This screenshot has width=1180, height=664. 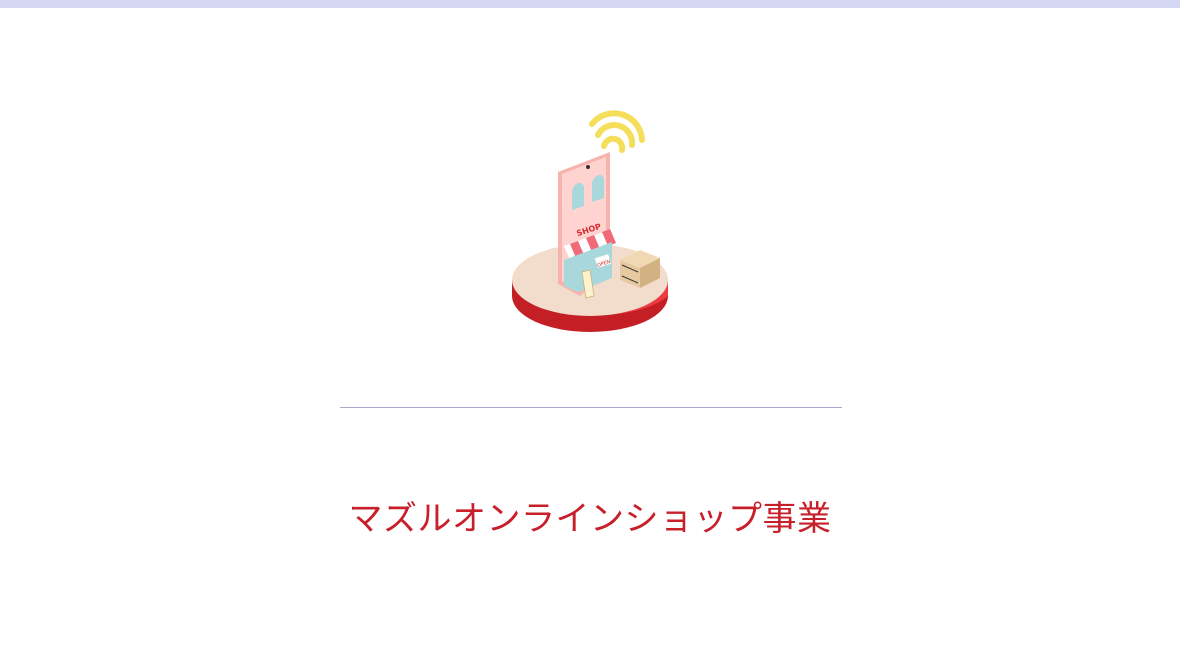 What do you see at coordinates (591, 407) in the screenshot?
I see `section-divider` at bounding box center [591, 407].